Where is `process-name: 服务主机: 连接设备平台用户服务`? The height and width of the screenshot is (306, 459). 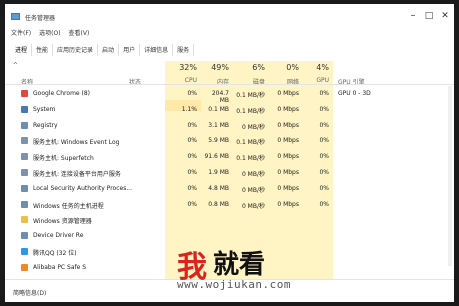 process-name: 服务主机: 连接设备平台用户服务 is located at coordinates (77, 174).